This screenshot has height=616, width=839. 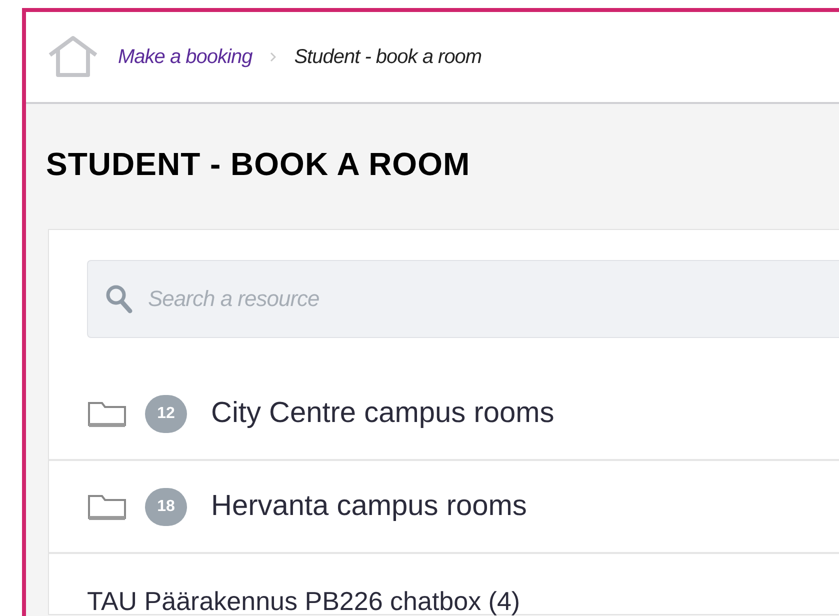 I want to click on search-field: Search a resource, so click(x=463, y=299).